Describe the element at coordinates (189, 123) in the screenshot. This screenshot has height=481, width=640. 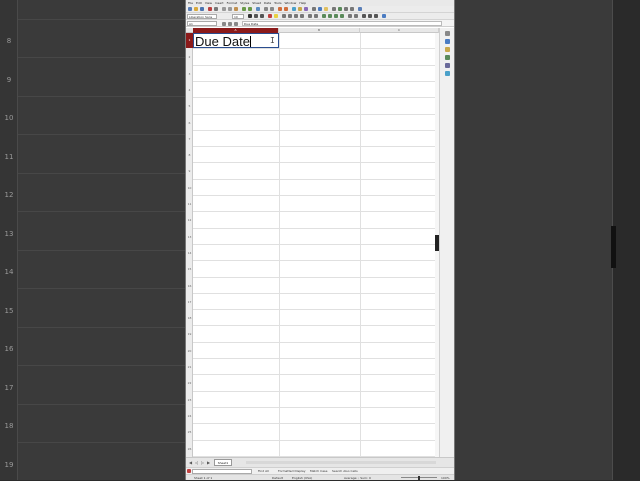
I see `row-header: 6` at that location.